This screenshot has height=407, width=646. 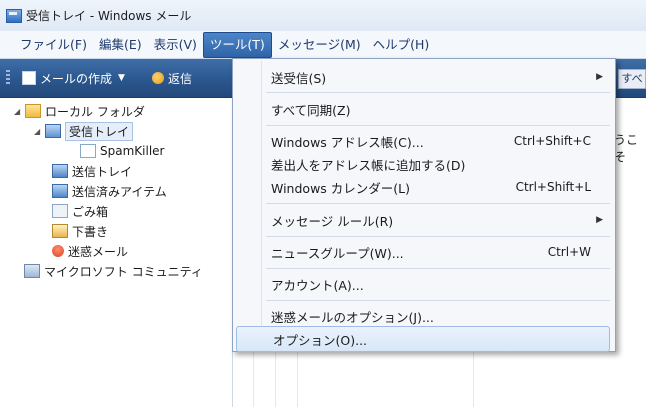 I want to click on folder-community-label: マイクロソフト コミュニティ, so click(x=123, y=271).